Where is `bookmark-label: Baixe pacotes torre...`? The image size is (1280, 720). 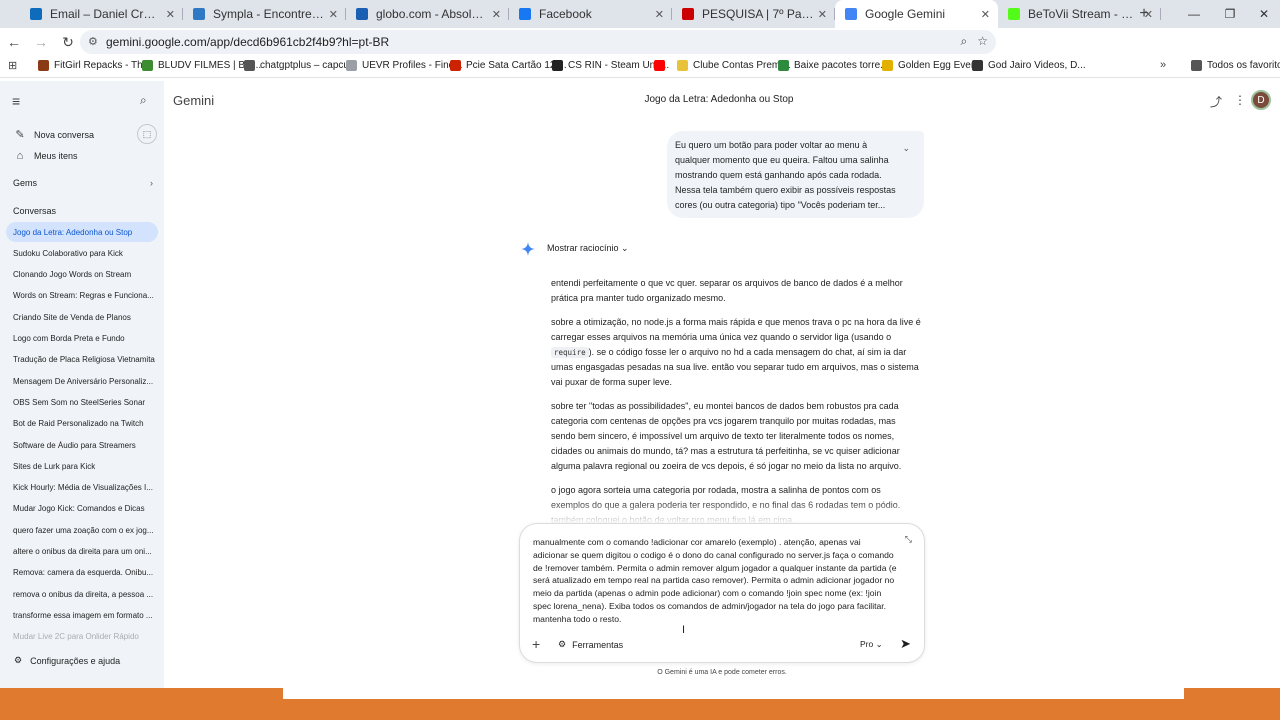
bookmark-label: Baixe pacotes torre... is located at coordinates (841, 65).